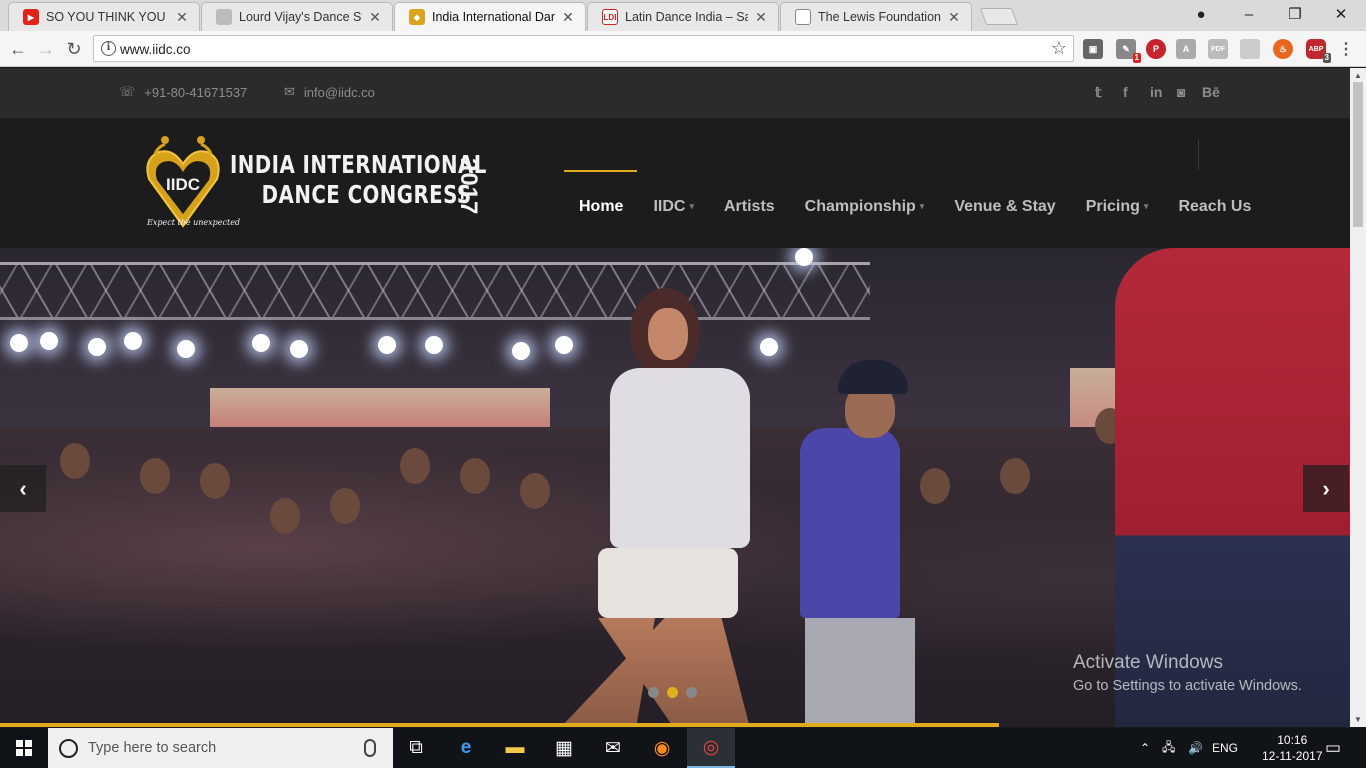 The height and width of the screenshot is (768, 1366). Describe the element at coordinates (749, 213) in the screenshot. I see `nav-artists: Artists` at that location.